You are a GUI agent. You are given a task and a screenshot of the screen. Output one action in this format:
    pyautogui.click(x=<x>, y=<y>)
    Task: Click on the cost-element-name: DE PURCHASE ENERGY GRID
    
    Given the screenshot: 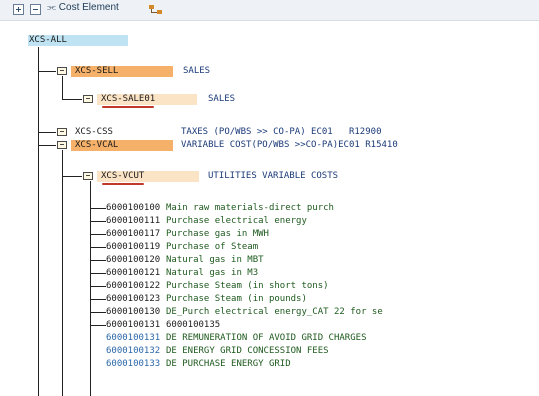 What is the action you would take?
    pyautogui.click(x=228, y=364)
    